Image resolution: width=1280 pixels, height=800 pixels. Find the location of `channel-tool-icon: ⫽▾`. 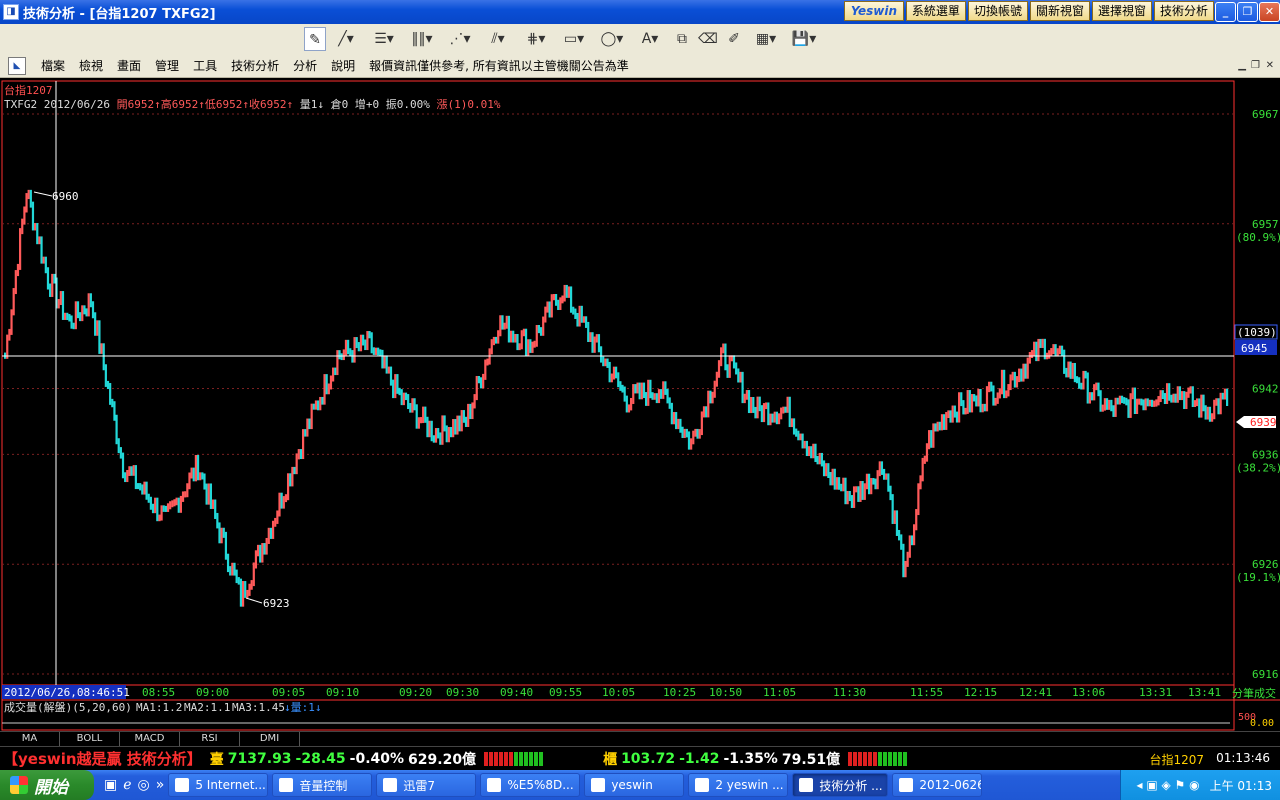

channel-tool-icon: ⫽▾ is located at coordinates (498, 39).